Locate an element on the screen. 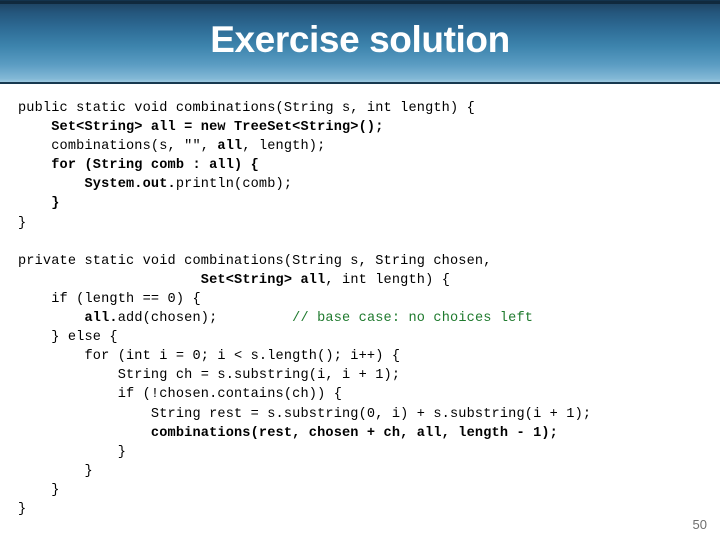 This screenshot has width=720, height=540. code-line: if (length == 0) { is located at coordinates (363, 299).